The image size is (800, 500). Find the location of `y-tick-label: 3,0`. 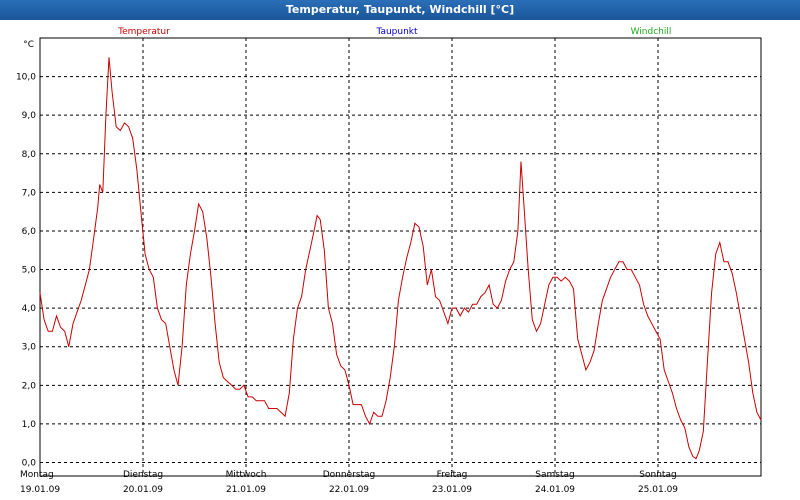

y-tick-label: 3,0 is located at coordinates (29, 348).